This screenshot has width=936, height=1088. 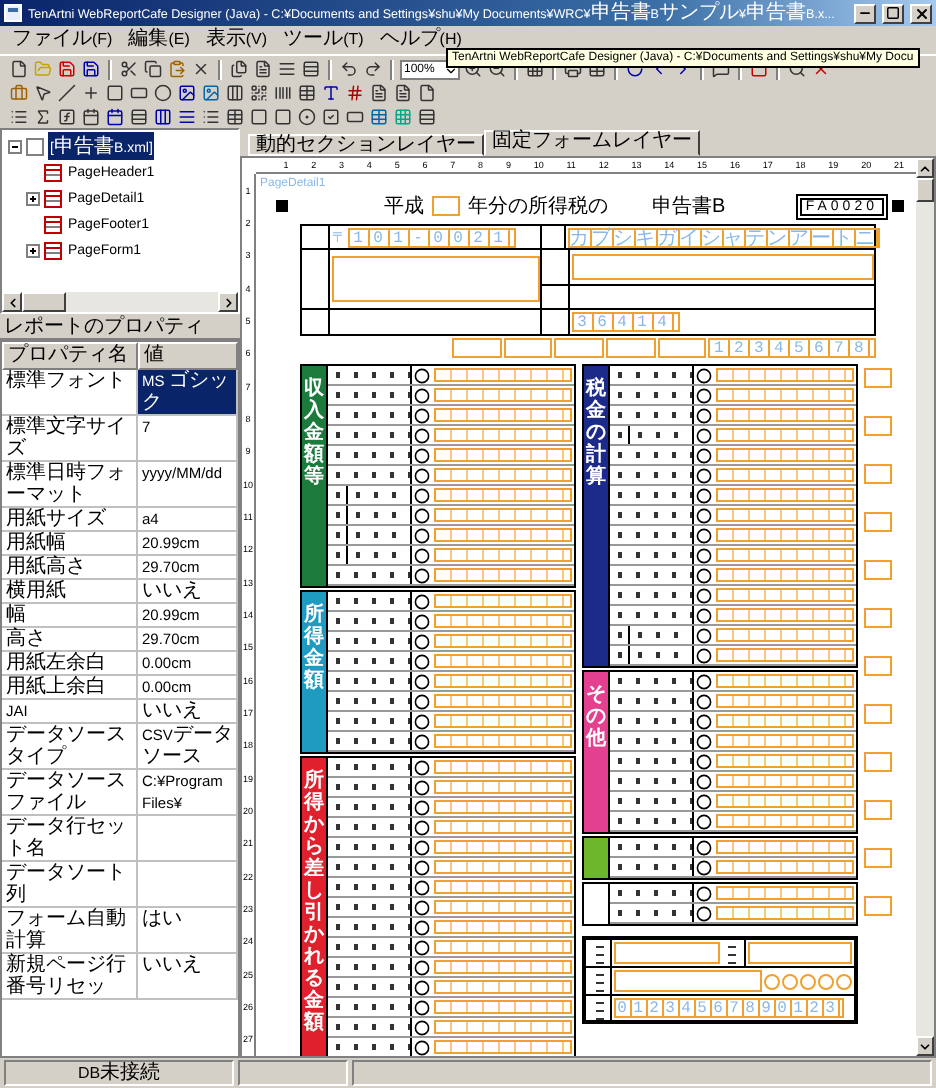 What do you see at coordinates (70, 664) in the screenshot?
I see `property-name: 用紙左余白` at bounding box center [70, 664].